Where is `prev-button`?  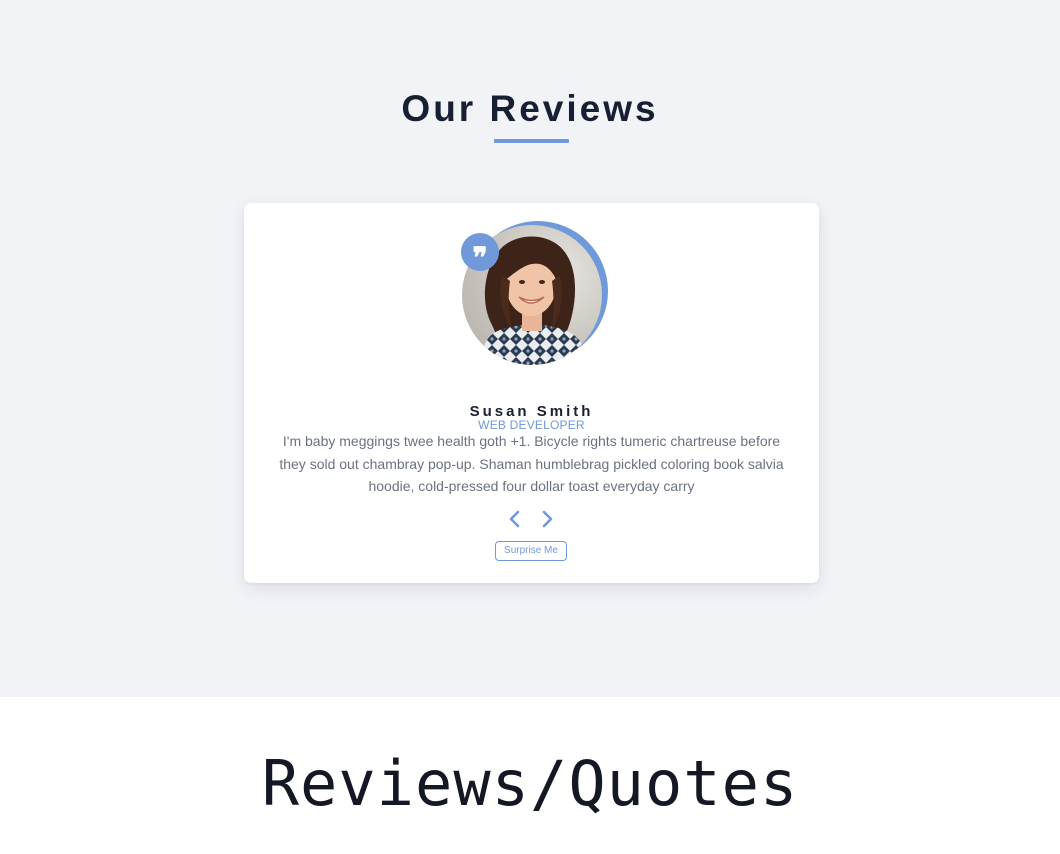 prev-button is located at coordinates (515, 519).